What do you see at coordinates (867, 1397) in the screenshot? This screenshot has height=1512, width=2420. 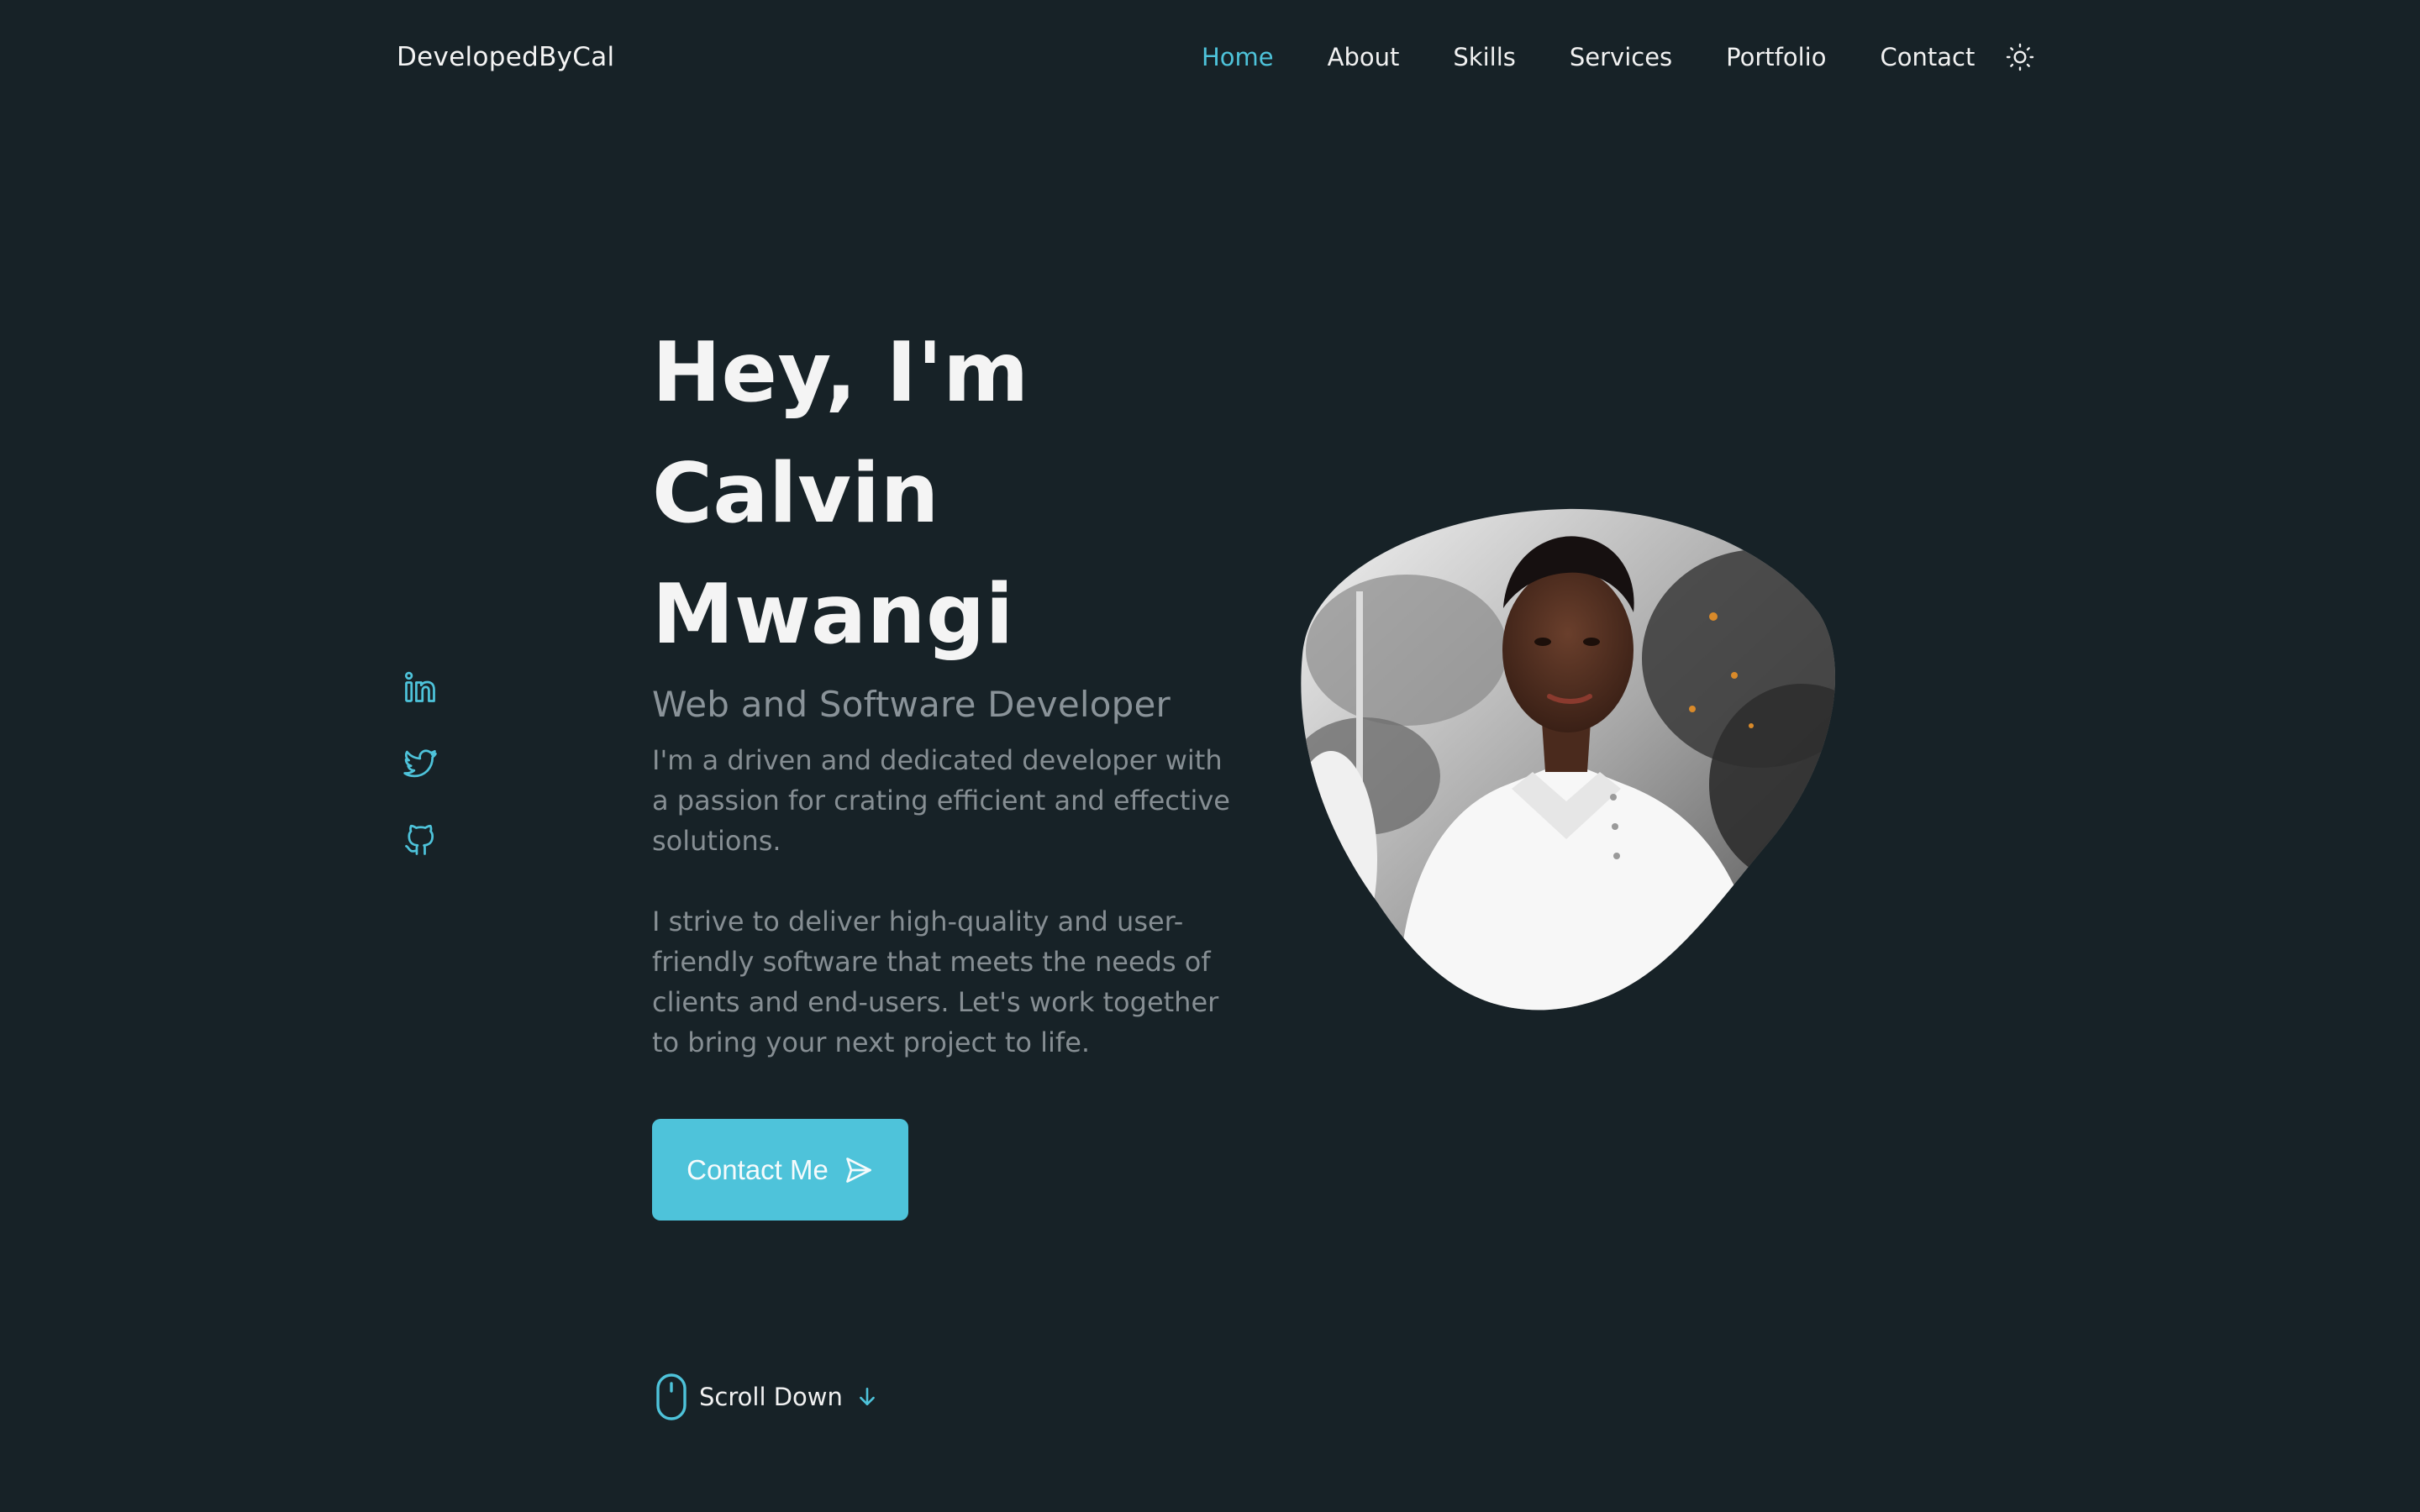 I see `arrow-down-icon` at bounding box center [867, 1397].